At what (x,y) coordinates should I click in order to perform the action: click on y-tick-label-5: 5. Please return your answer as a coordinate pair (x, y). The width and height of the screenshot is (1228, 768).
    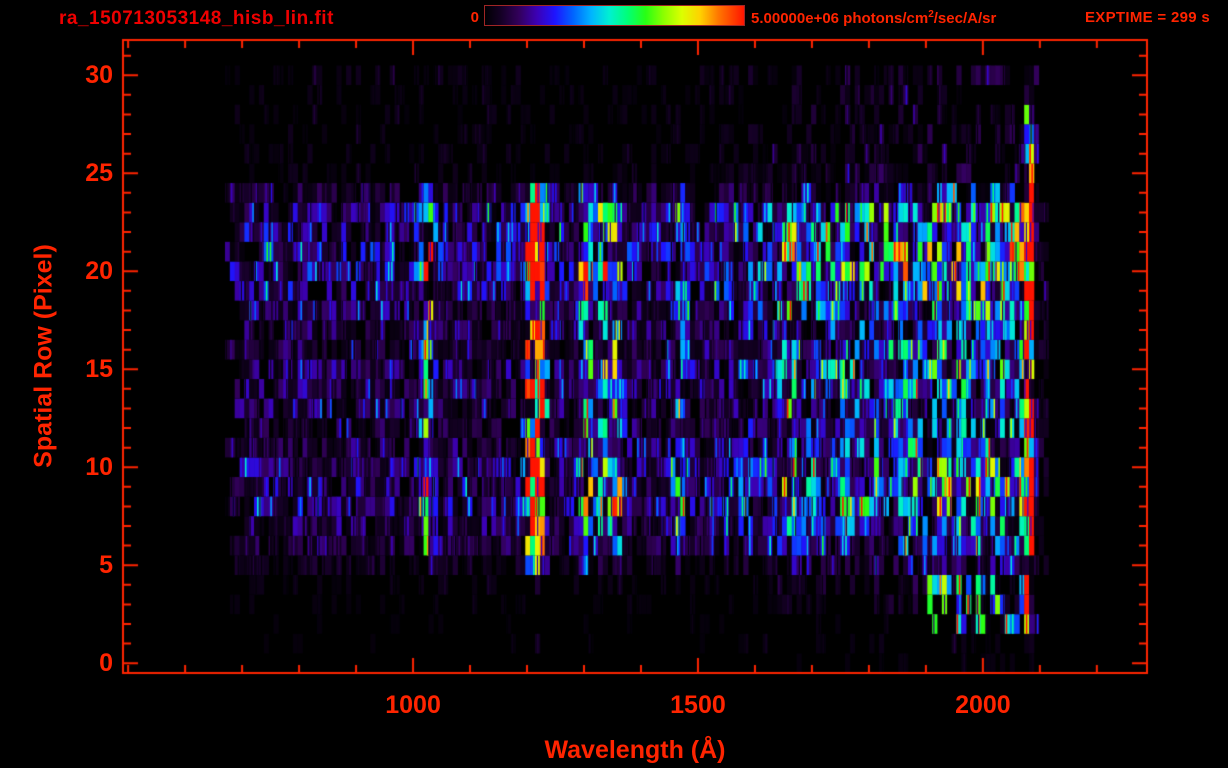
    Looking at the image, I should click on (106, 565).